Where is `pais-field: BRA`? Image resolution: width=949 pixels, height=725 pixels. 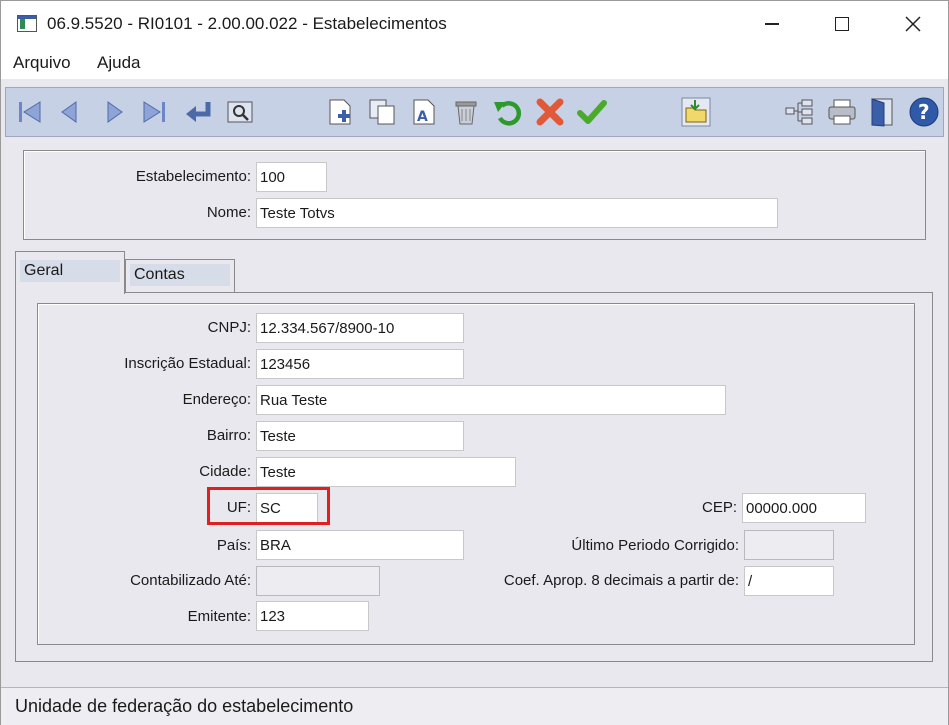 pais-field: BRA is located at coordinates (360, 545).